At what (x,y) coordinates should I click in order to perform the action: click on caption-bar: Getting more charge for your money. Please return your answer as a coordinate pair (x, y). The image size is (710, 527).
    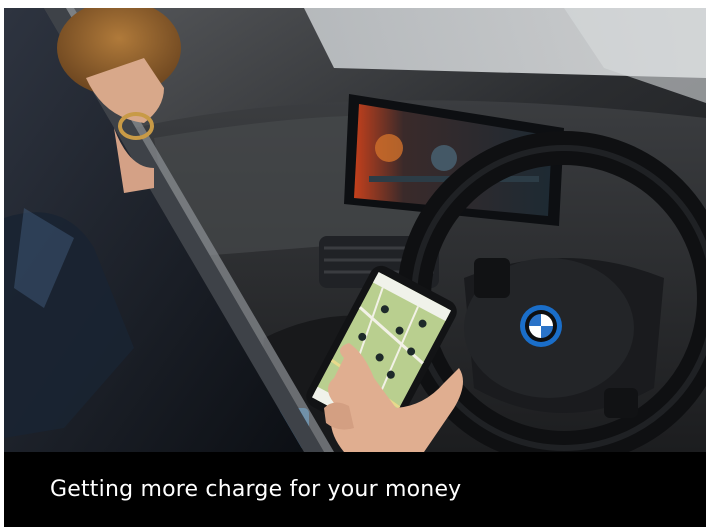
    Looking at the image, I should click on (355, 489).